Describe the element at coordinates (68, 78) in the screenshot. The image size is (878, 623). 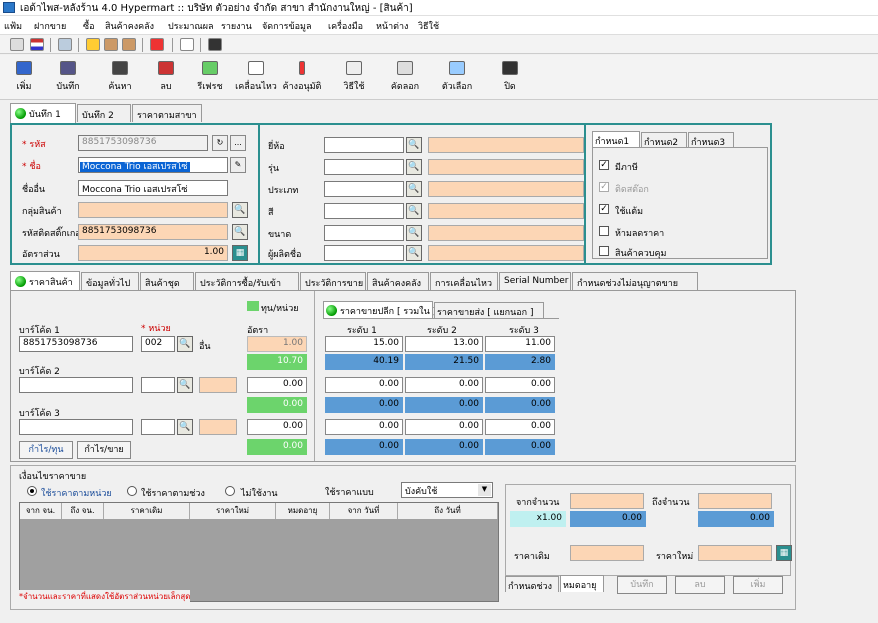
I see `save-button: บันทึก` at that location.